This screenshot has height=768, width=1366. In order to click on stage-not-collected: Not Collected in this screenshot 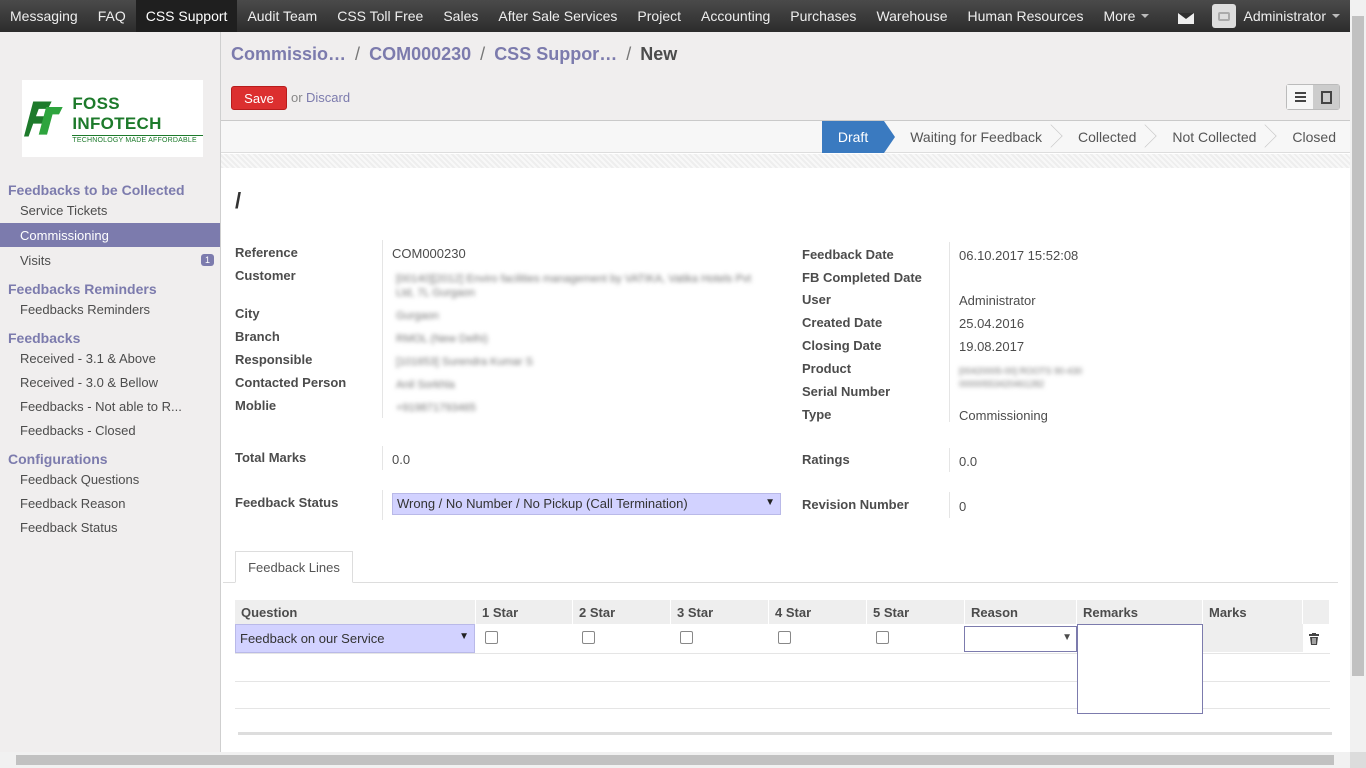, I will do `click(1214, 137)`.